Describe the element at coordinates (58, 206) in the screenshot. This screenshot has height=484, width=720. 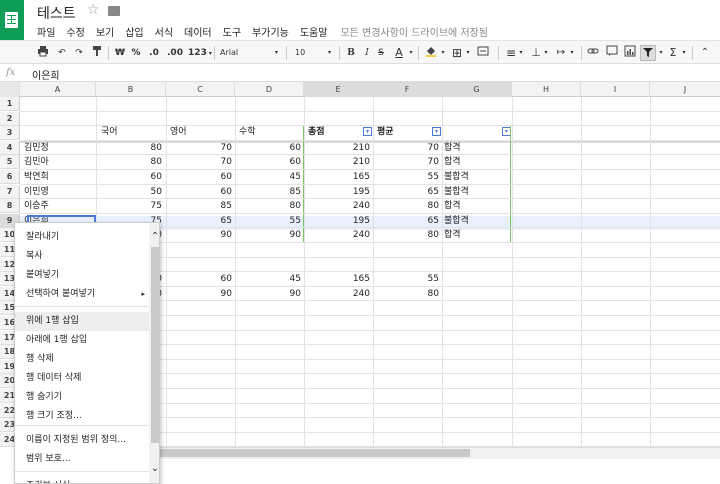
I see `table-cell: 이승주` at that location.